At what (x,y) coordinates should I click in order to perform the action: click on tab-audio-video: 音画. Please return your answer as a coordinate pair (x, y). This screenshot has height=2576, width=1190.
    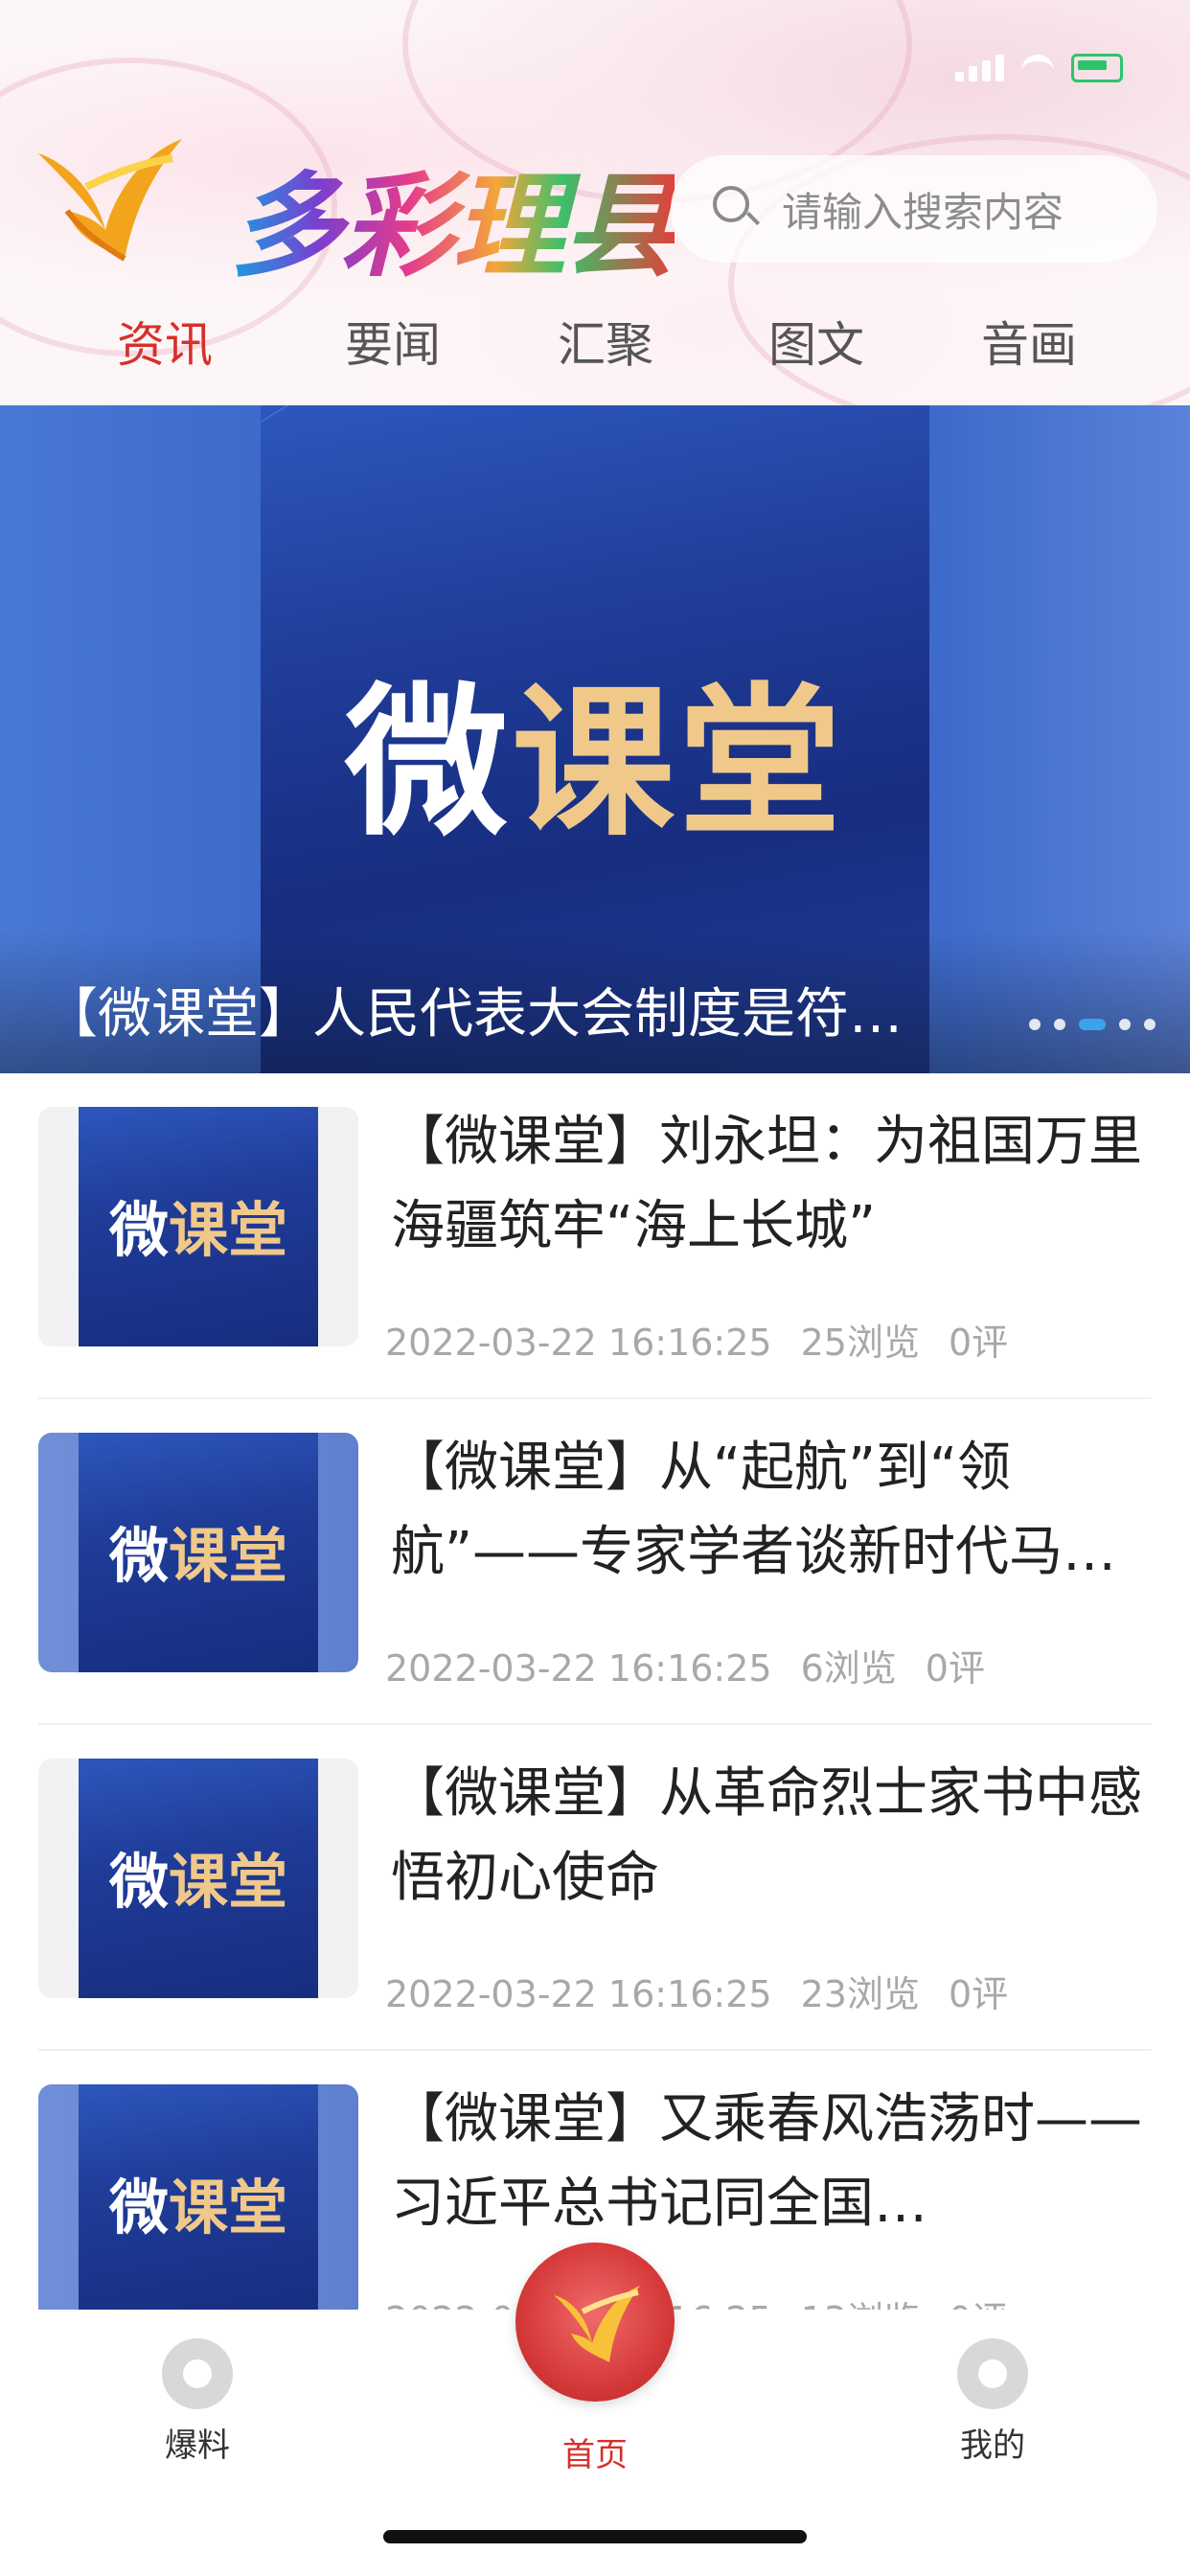
    Looking at the image, I should click on (1029, 341).